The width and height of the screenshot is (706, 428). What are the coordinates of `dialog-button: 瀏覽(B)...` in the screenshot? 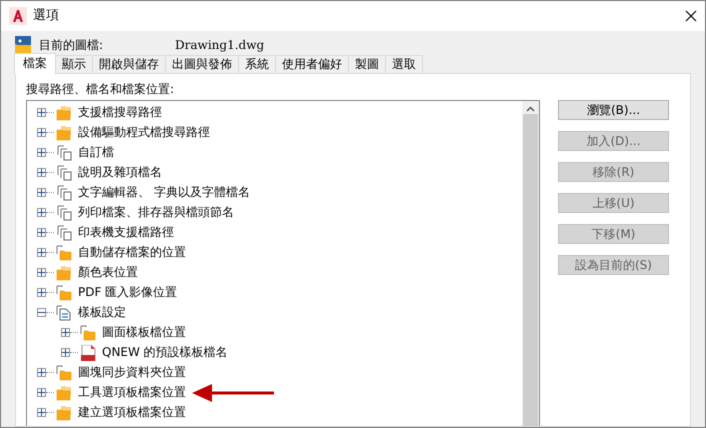 It's located at (613, 110).